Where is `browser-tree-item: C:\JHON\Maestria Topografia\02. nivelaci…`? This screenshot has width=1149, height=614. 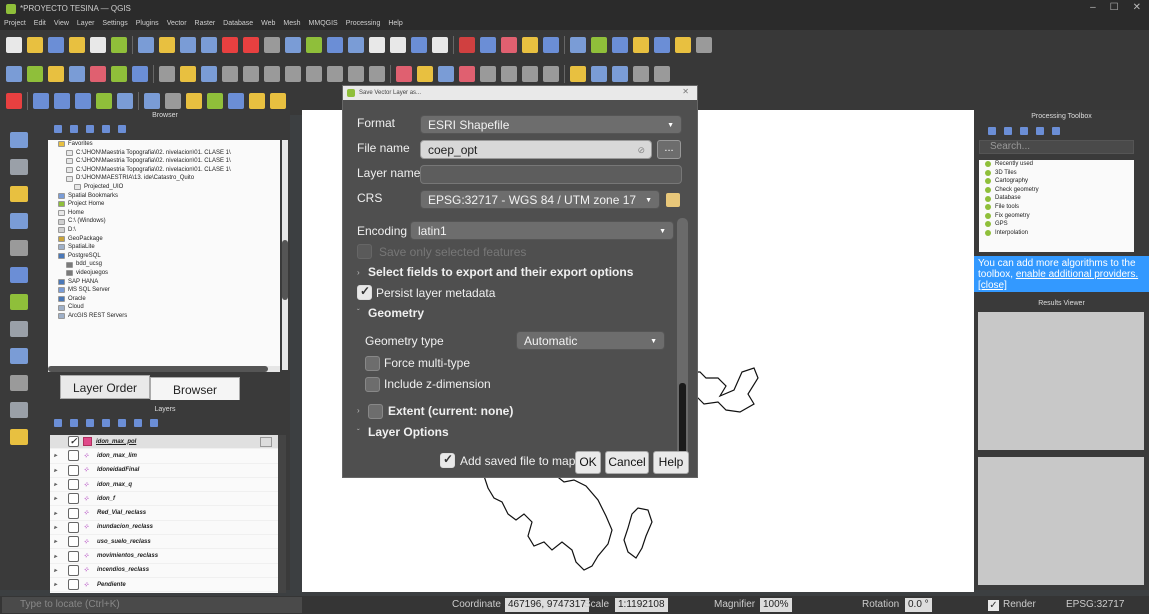
browser-tree-item: C:\JHON\Maestria Topografia\02. nivelaci… is located at coordinates (164, 161).